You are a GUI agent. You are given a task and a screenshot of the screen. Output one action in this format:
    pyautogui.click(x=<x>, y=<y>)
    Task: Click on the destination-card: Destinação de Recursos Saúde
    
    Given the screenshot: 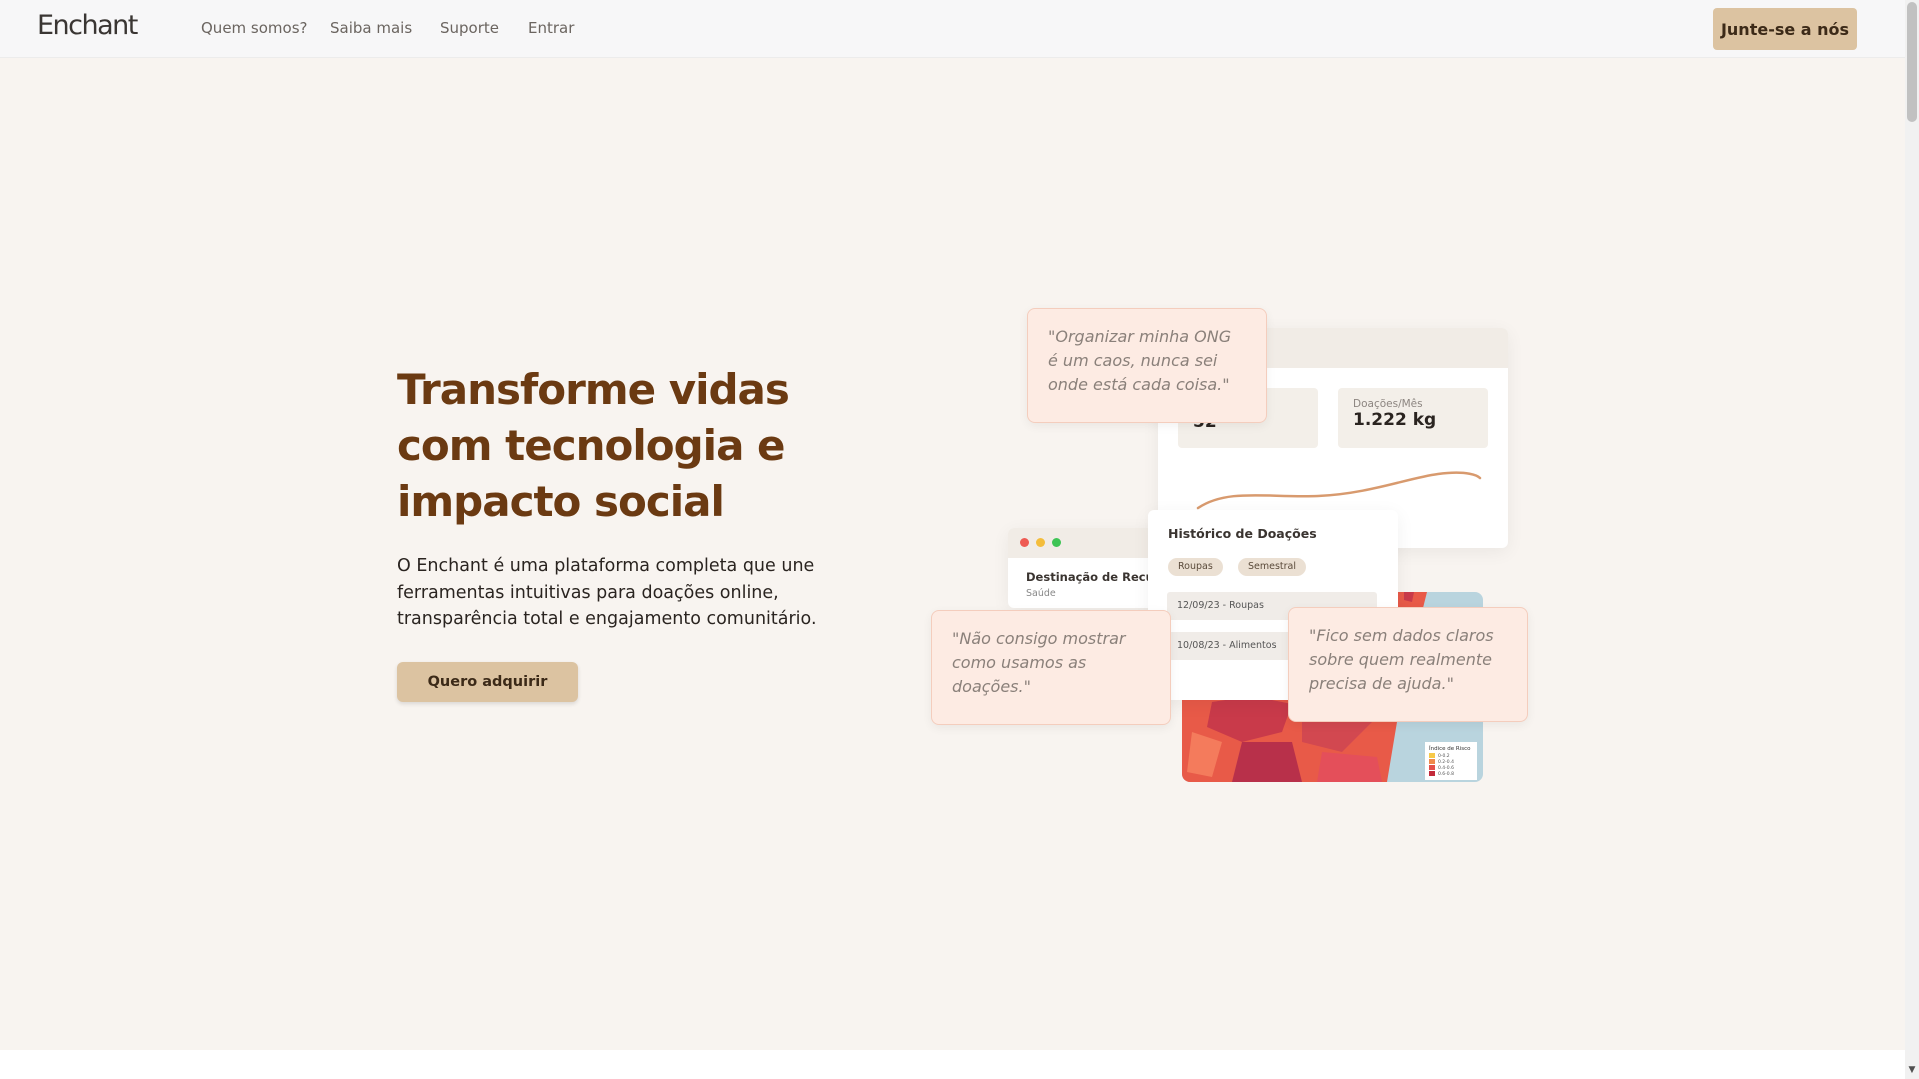 What is the action you would take?
    pyautogui.click(x=1083, y=568)
    